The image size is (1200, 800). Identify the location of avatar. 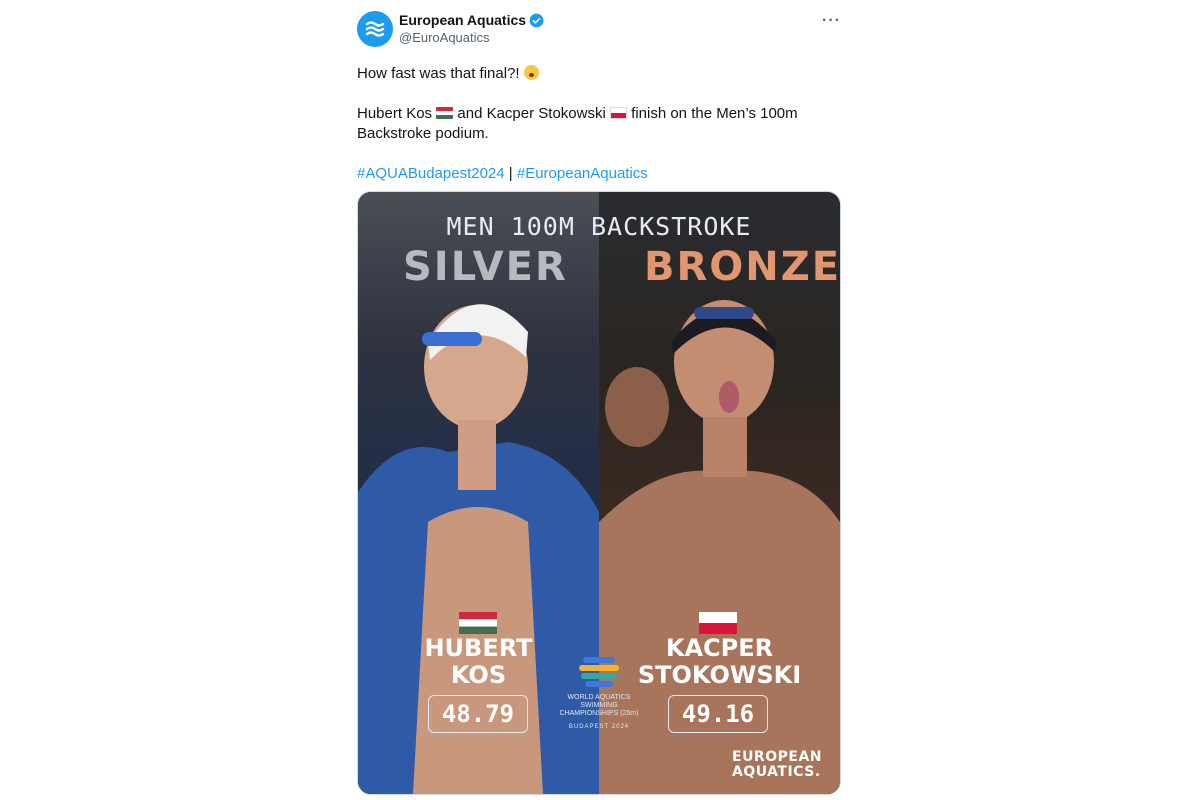
(375, 29).